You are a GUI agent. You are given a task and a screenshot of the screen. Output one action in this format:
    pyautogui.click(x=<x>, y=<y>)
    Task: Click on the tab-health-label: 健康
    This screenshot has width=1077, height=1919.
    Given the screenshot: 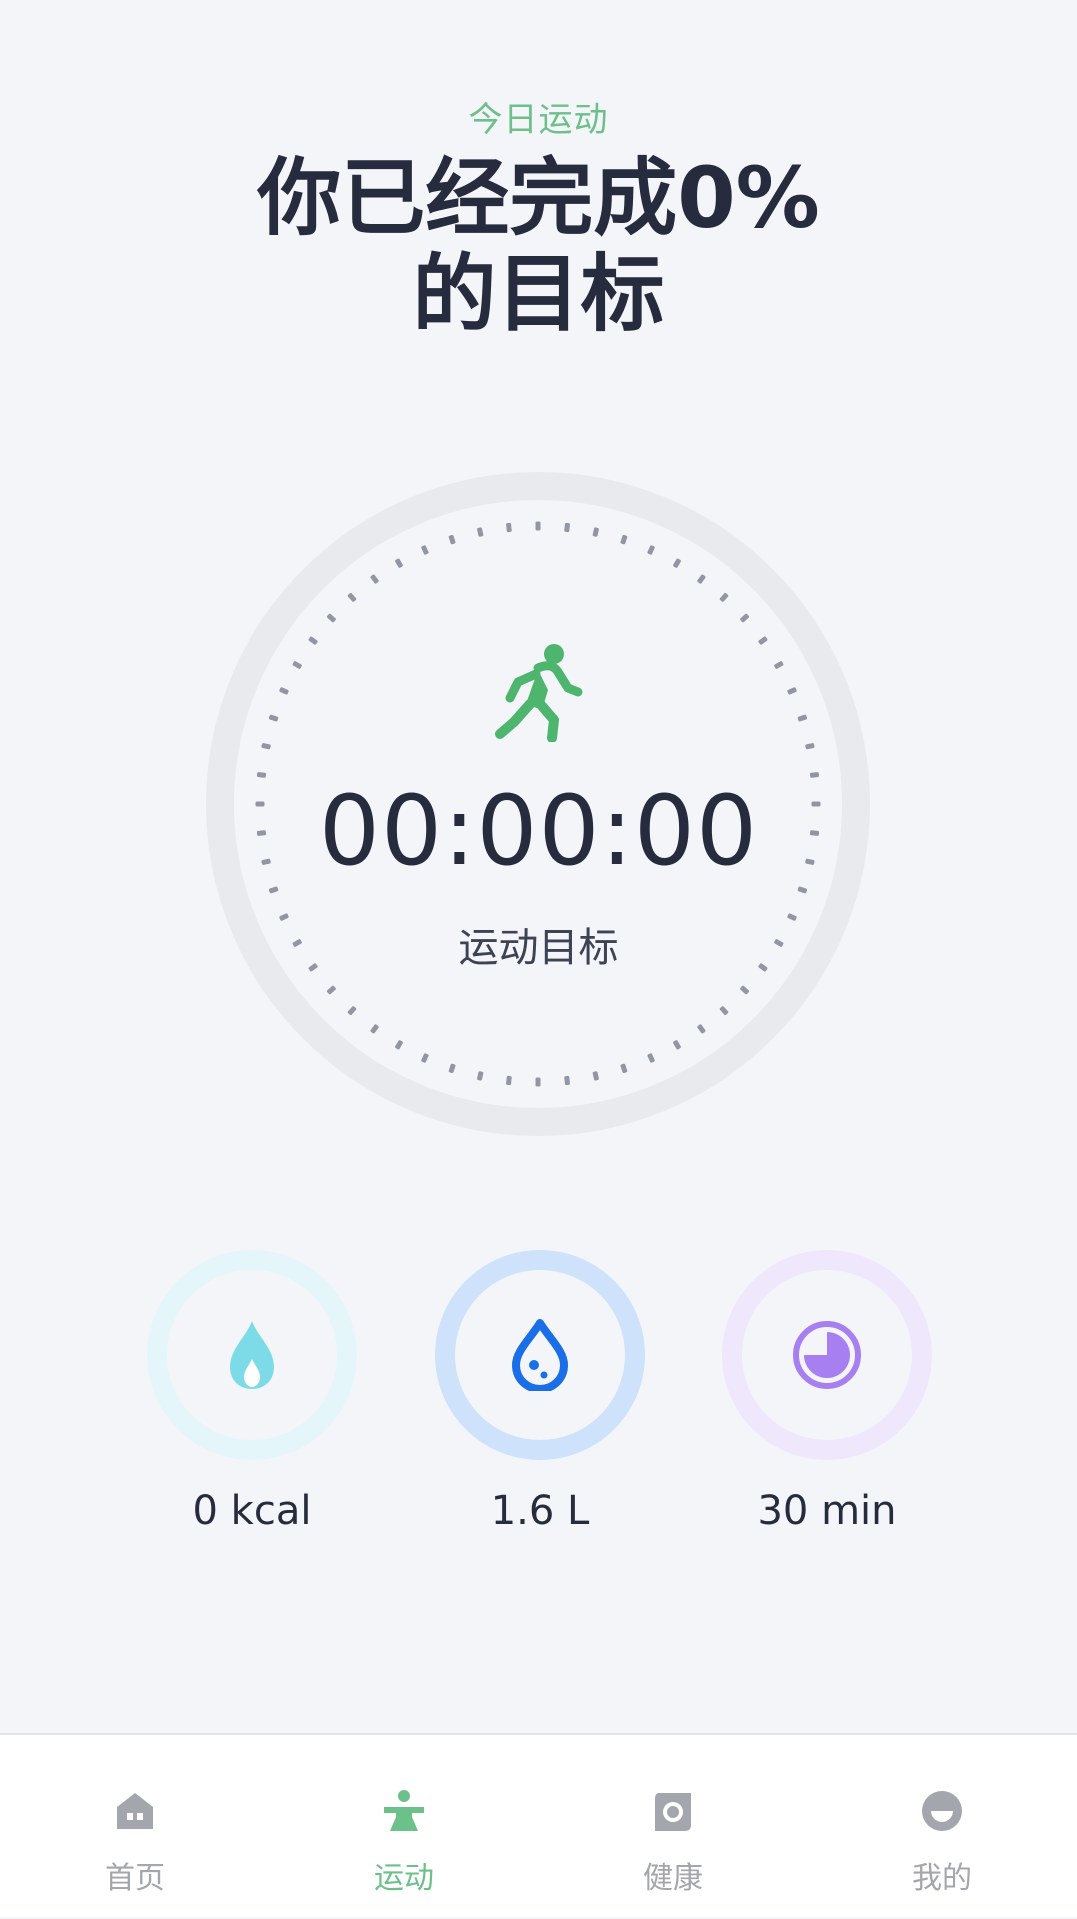 What is the action you would take?
    pyautogui.click(x=673, y=1878)
    